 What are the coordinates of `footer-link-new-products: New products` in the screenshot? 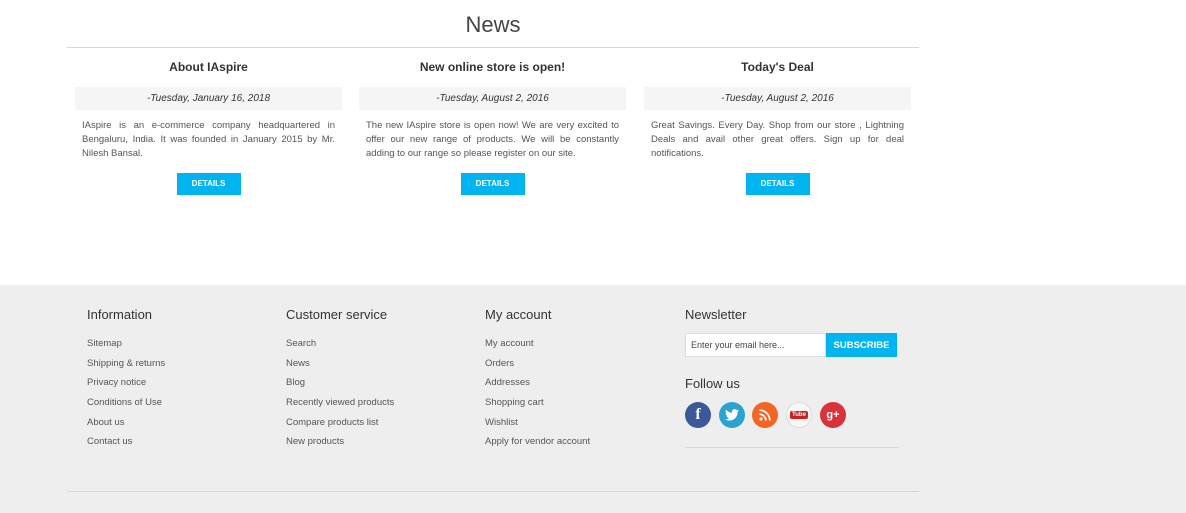 It's located at (340, 445).